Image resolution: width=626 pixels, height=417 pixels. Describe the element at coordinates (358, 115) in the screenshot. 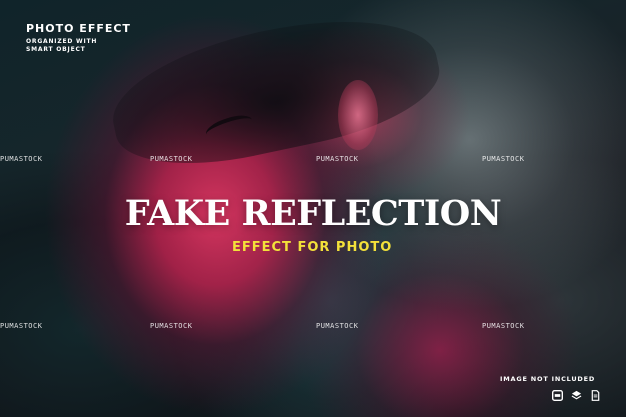

I see `ear-glow` at that location.